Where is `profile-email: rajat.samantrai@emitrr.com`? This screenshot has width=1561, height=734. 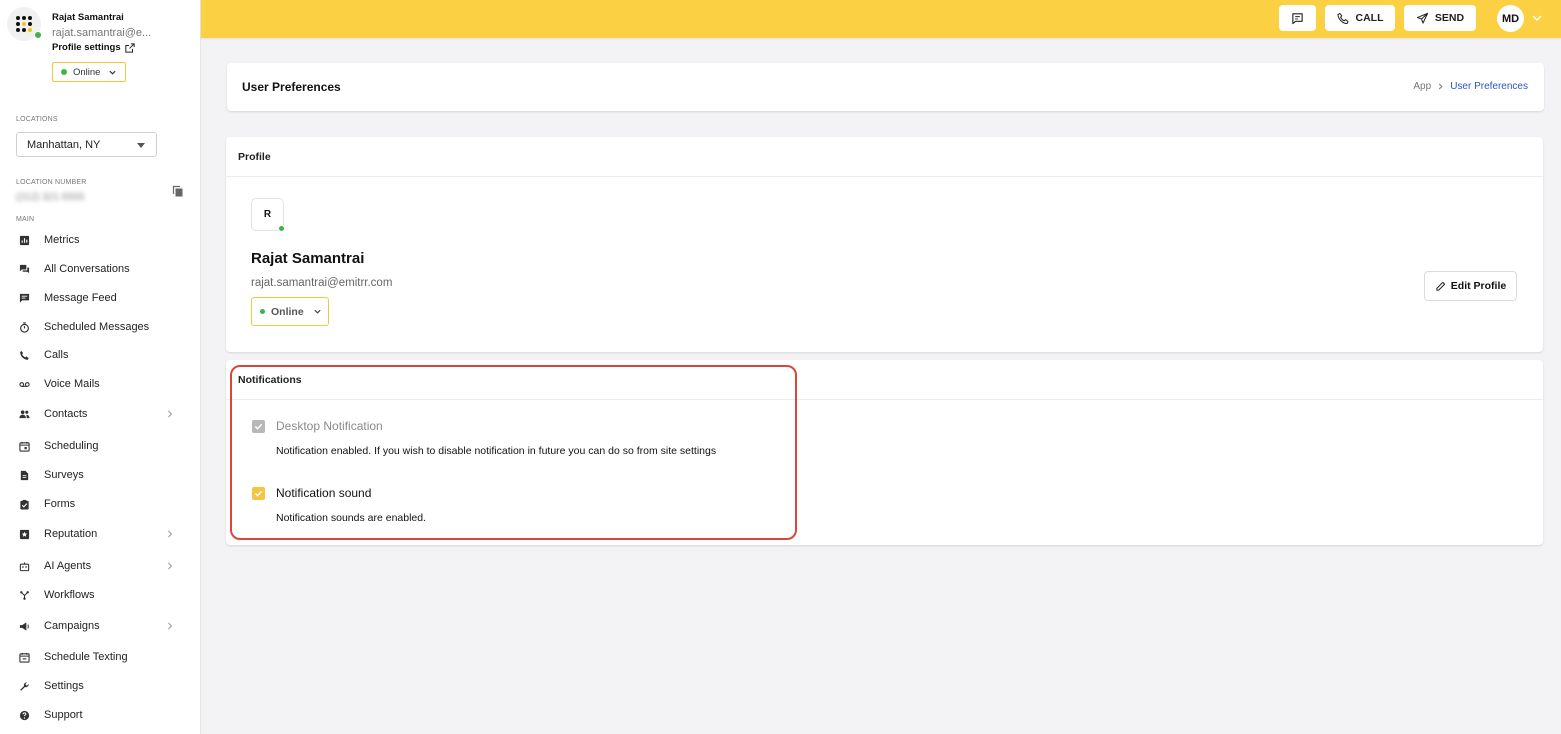
profile-email: rajat.samantrai@emitrr.com is located at coordinates (322, 283).